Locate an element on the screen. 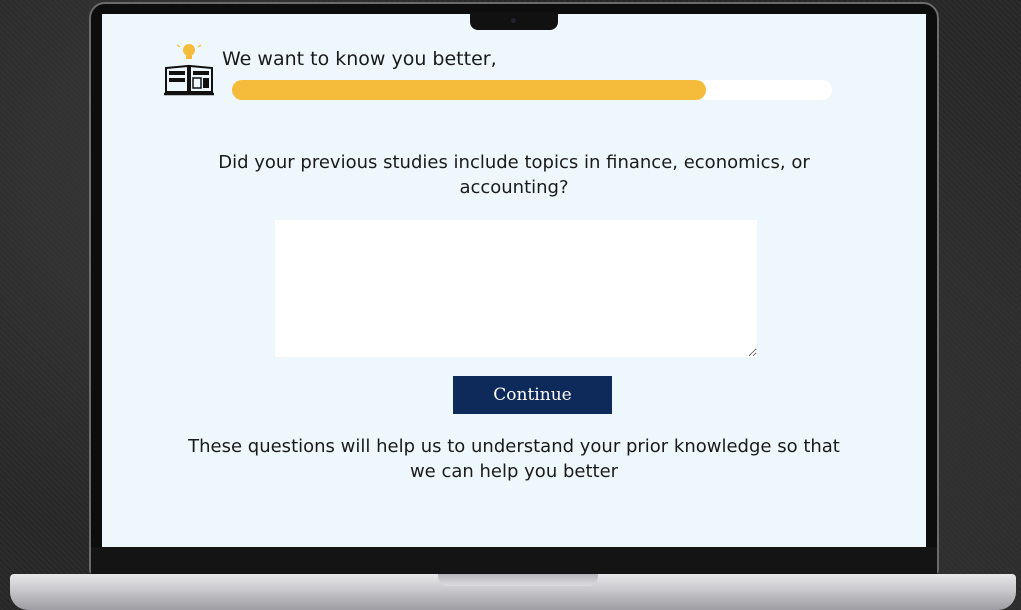 This screenshot has width=1021, height=610. laptop-hinge is located at coordinates (518, 580).